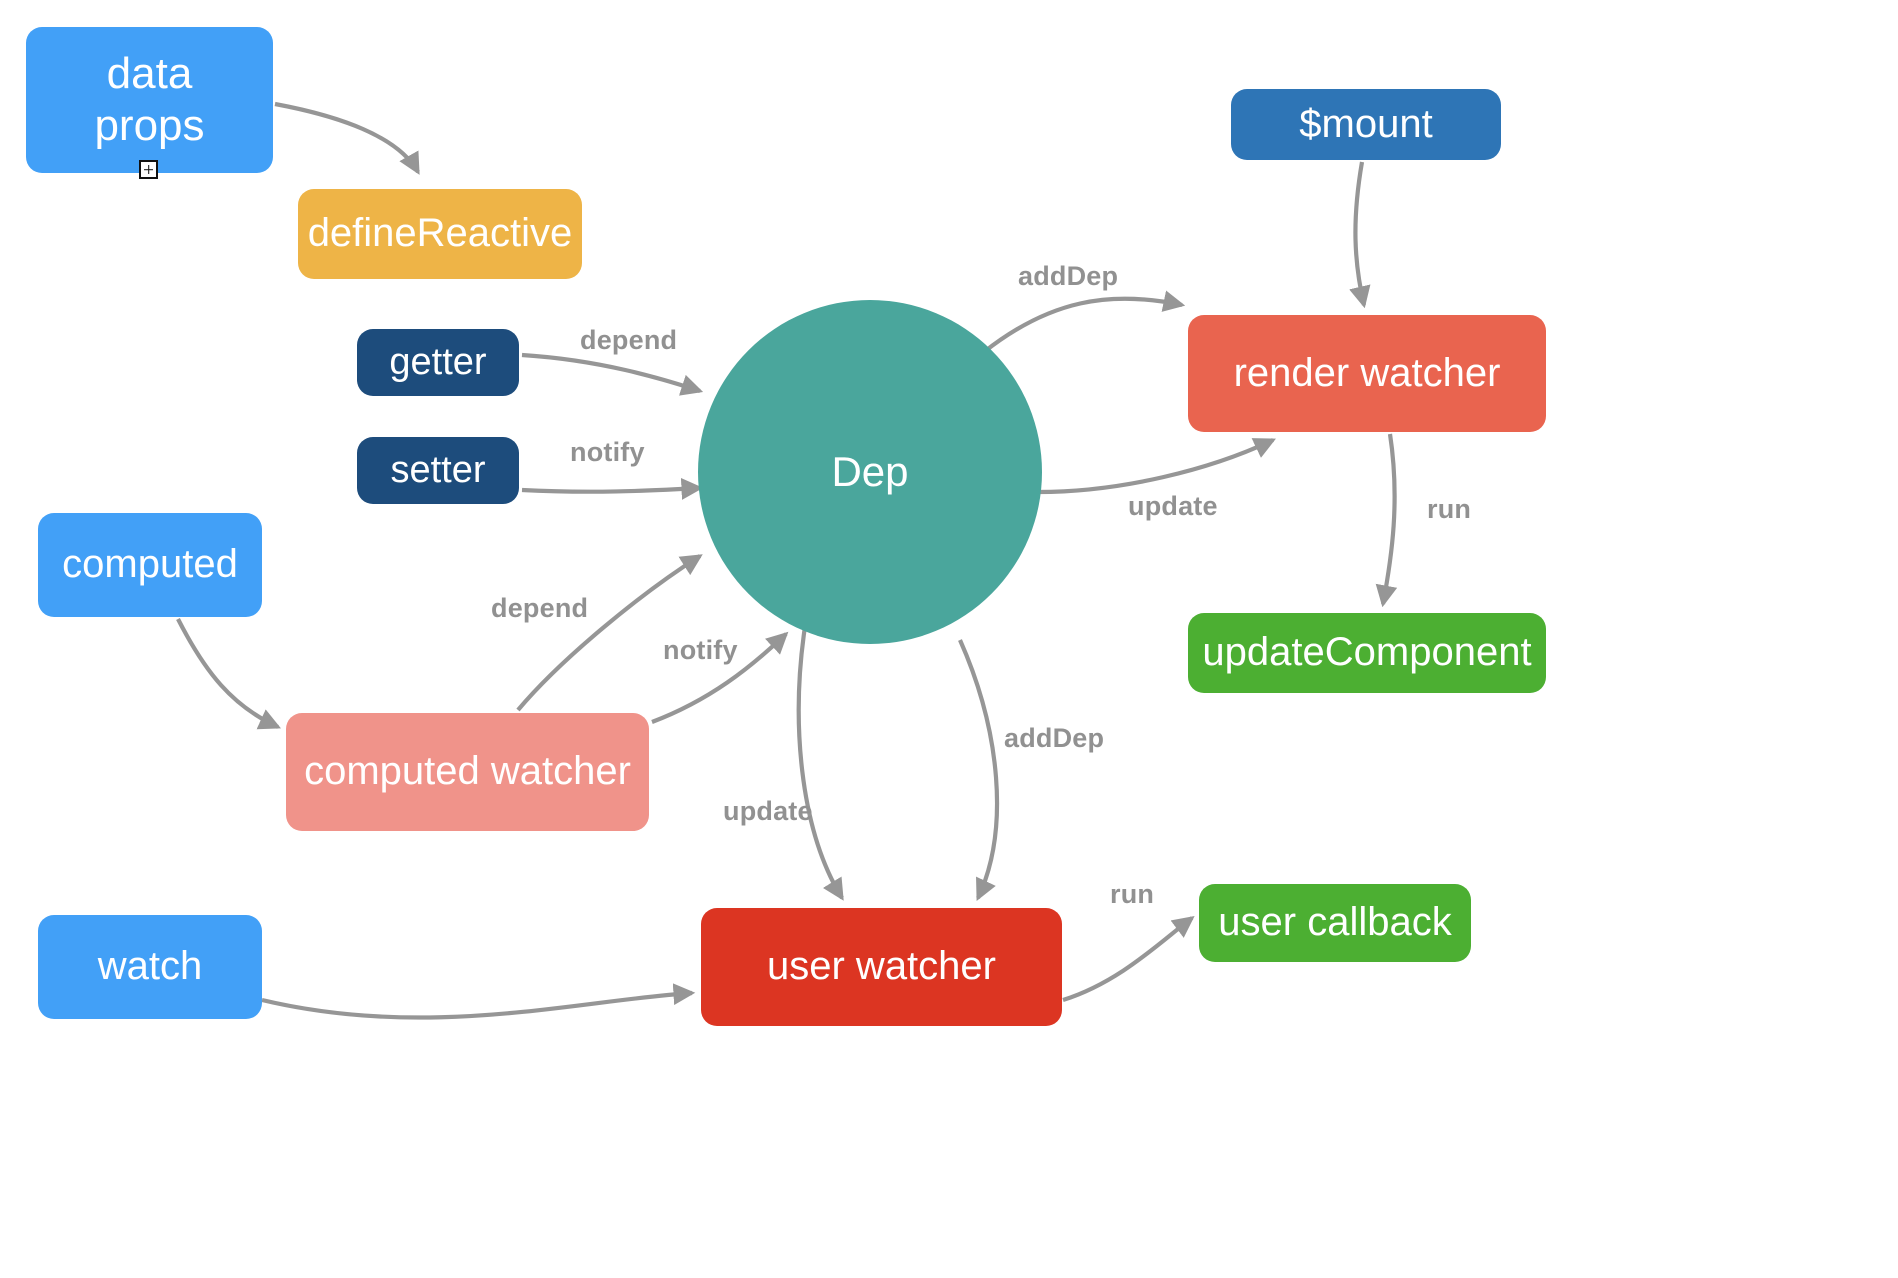 The image size is (1898, 1278). Describe the element at coordinates (612, 374) in the screenshot. I see `edge-getter-to-dep` at that location.